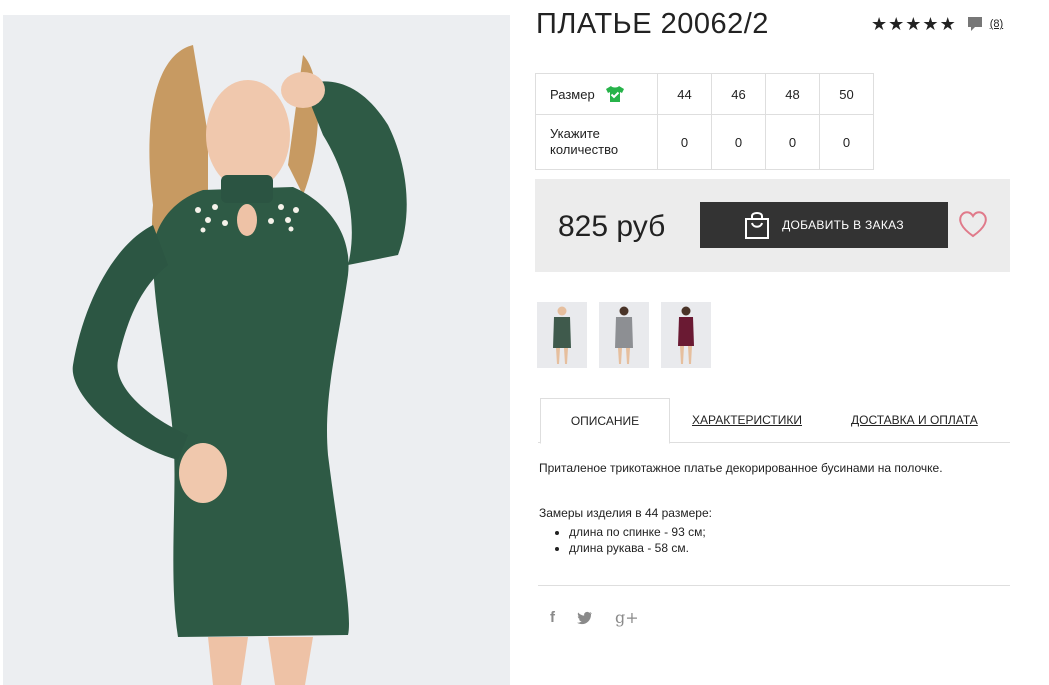  What do you see at coordinates (652, 24) in the screenshot?
I see `product-title: ПЛАТЬЕ 20062/2` at bounding box center [652, 24].